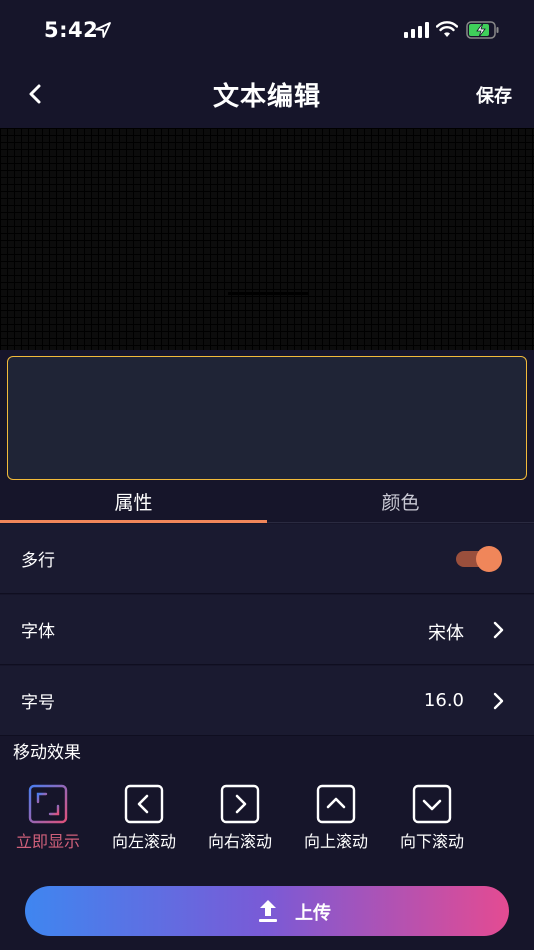 The height and width of the screenshot is (950, 534). I want to click on effect-scroll-down: 向下滚动, so click(432, 818).